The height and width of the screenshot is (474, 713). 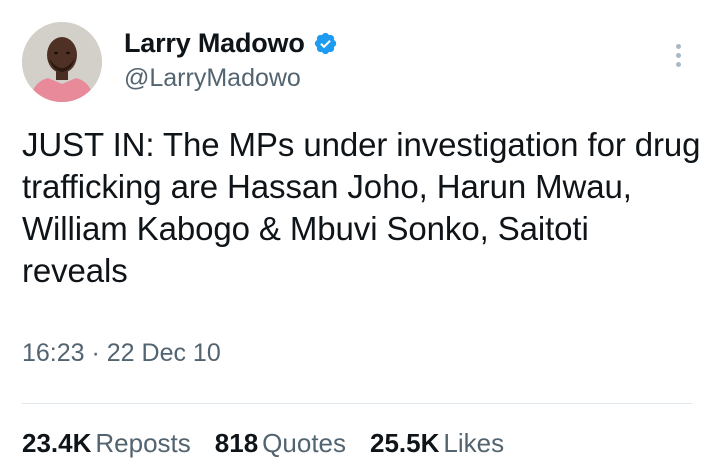 I want to click on avatar, so click(x=62, y=62).